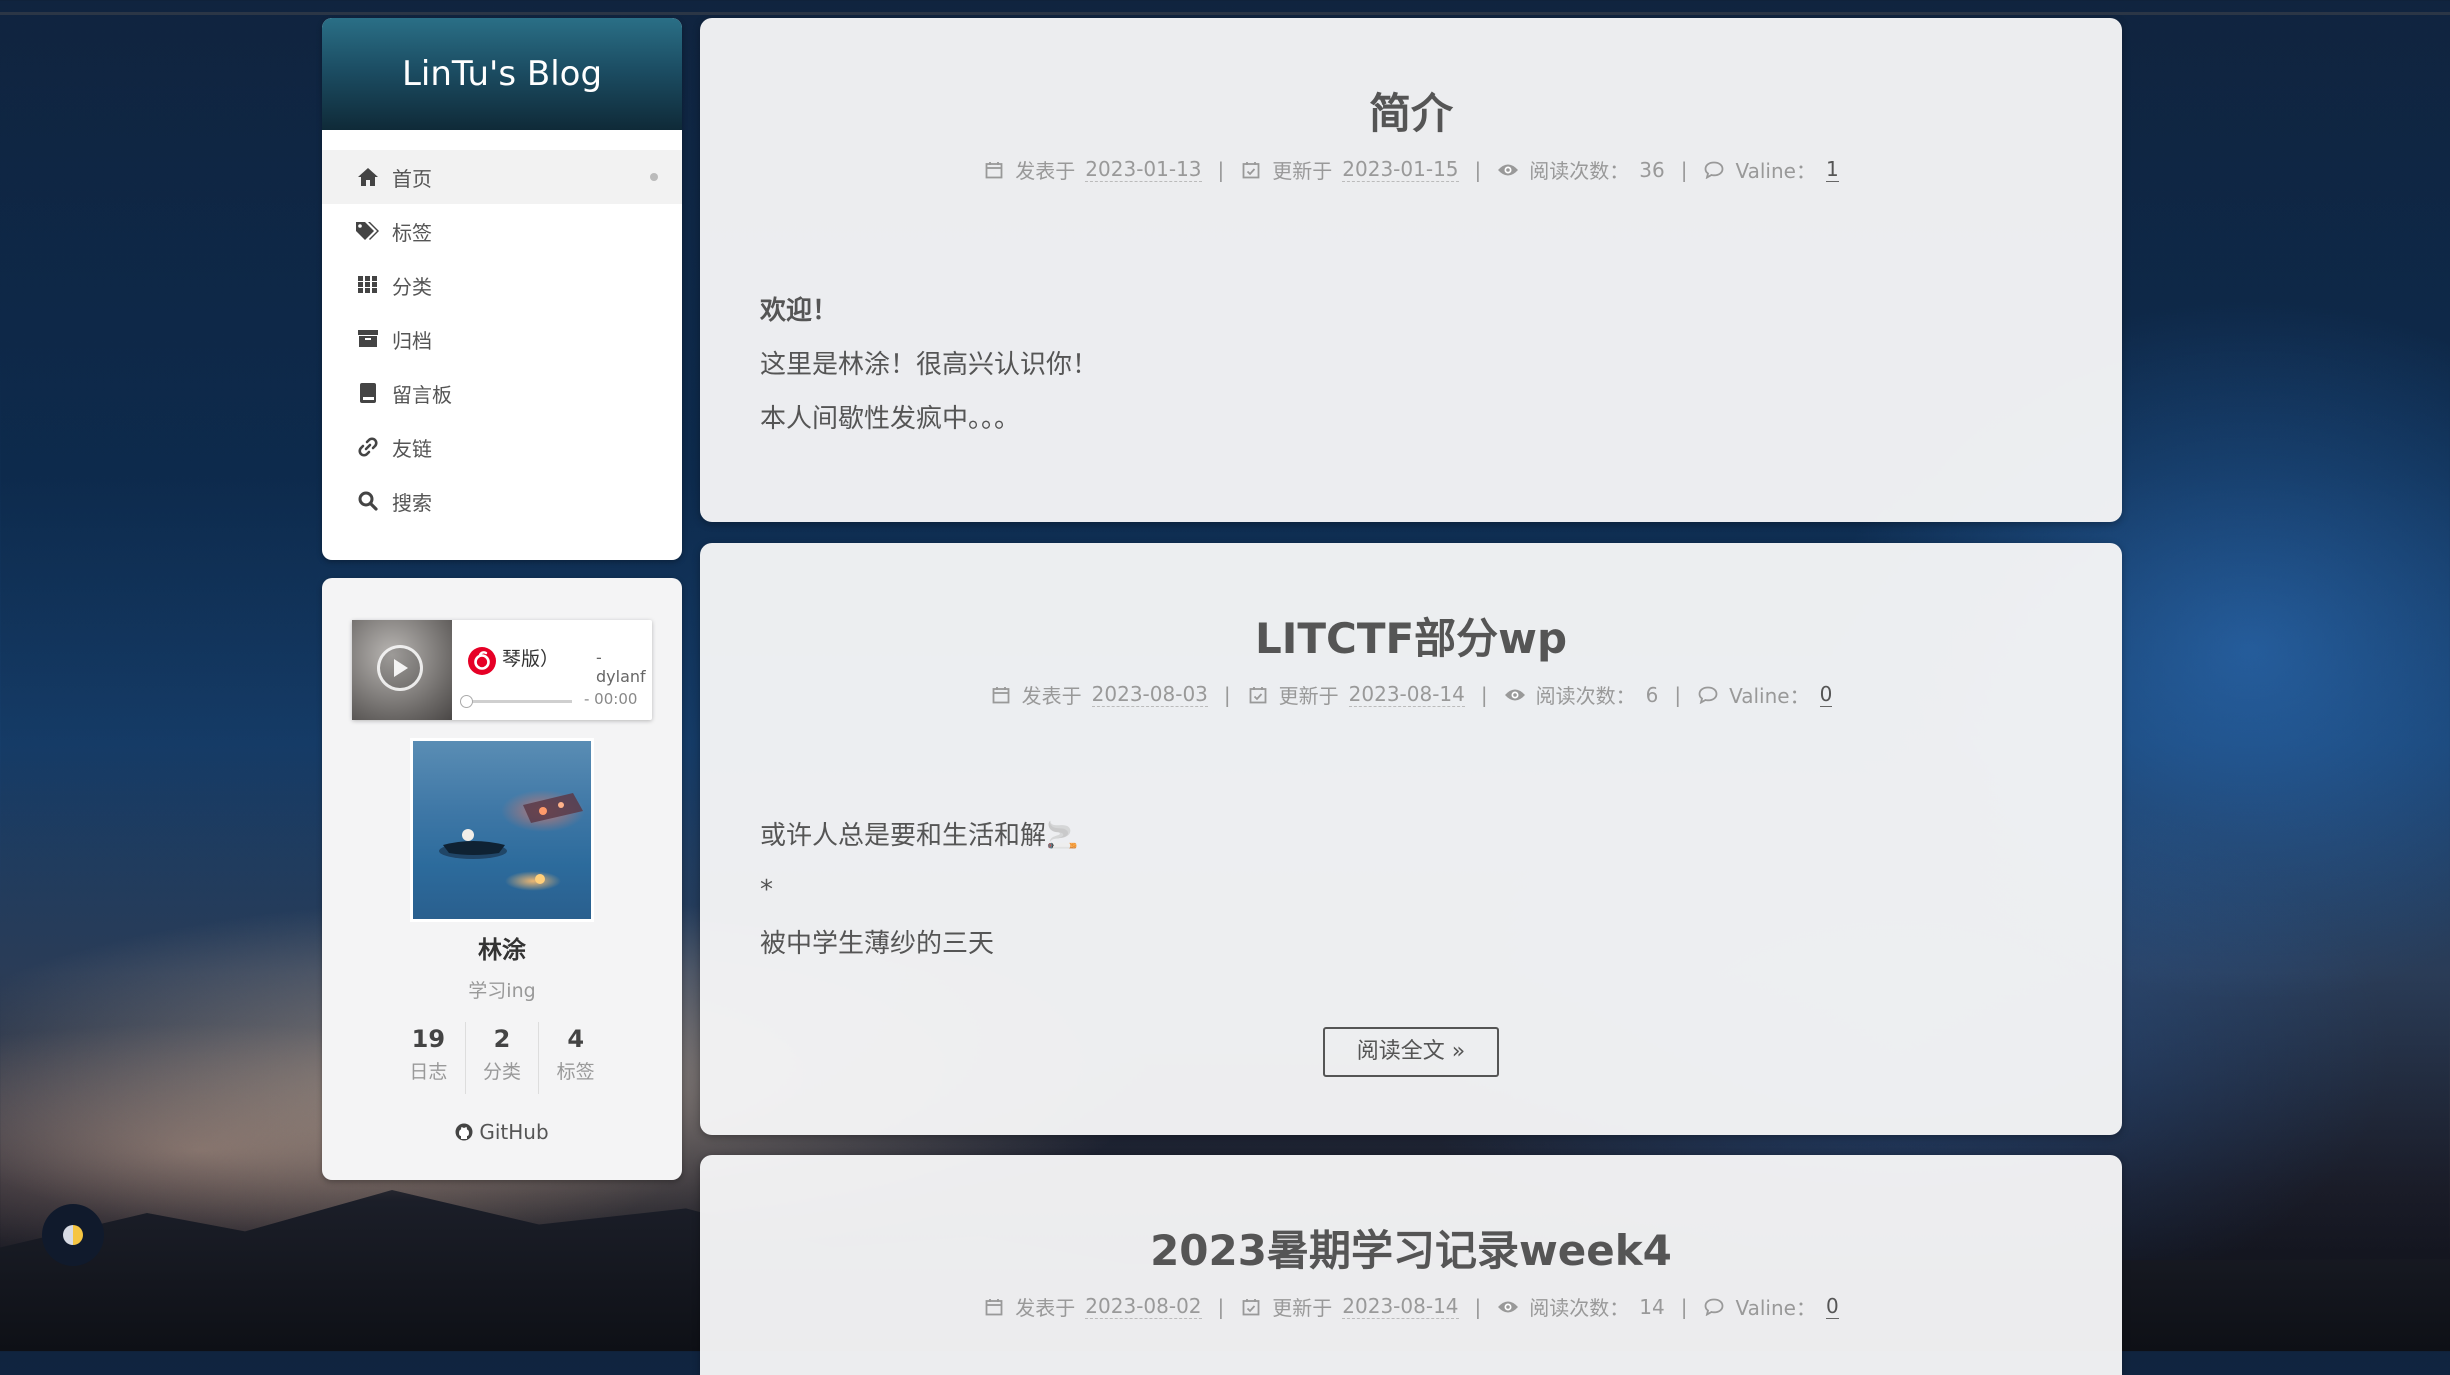 The height and width of the screenshot is (1375, 2450). What do you see at coordinates (1406, 694) in the screenshot?
I see `meta-updated-date: 2023-08-14` at bounding box center [1406, 694].